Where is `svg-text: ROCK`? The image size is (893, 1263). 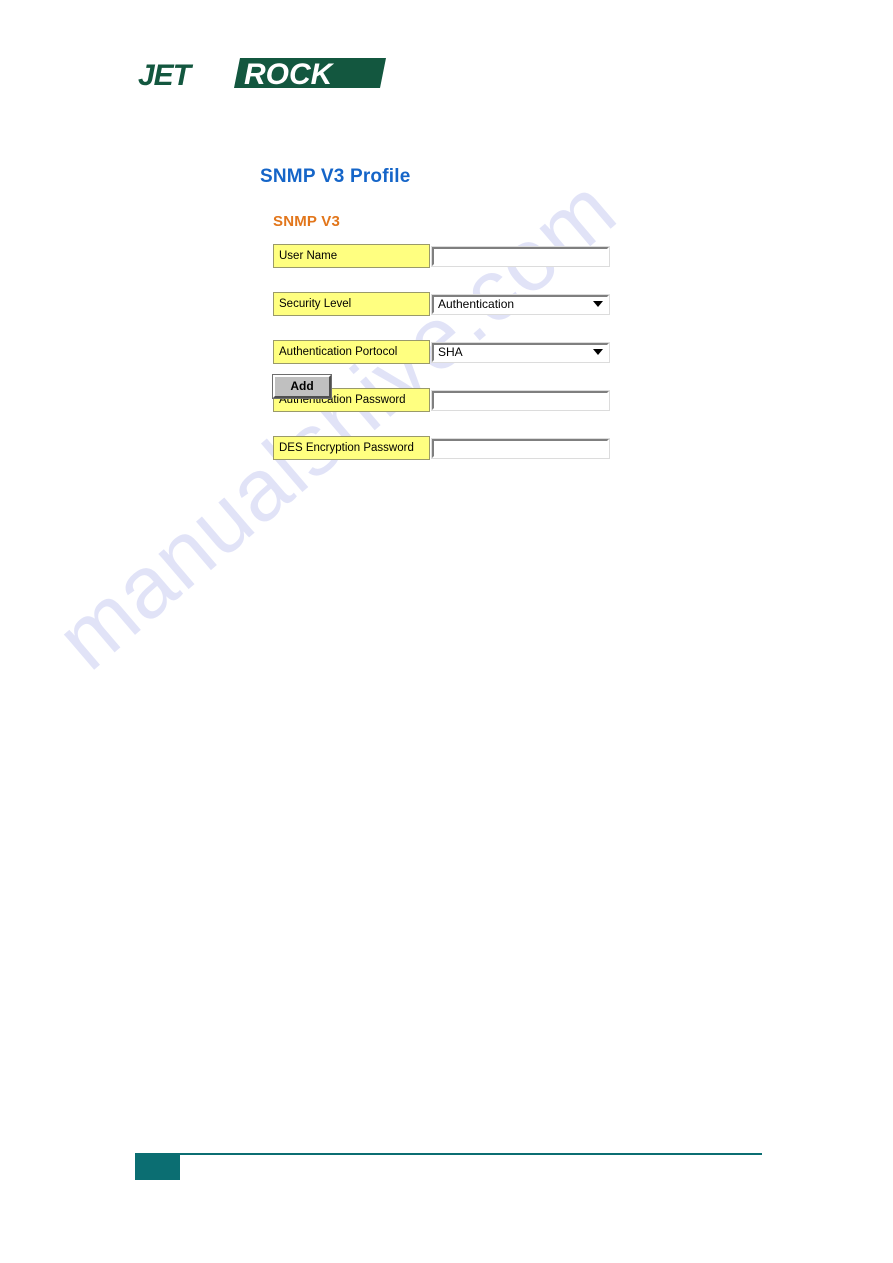
svg-text: ROCK is located at coordinates (289, 74).